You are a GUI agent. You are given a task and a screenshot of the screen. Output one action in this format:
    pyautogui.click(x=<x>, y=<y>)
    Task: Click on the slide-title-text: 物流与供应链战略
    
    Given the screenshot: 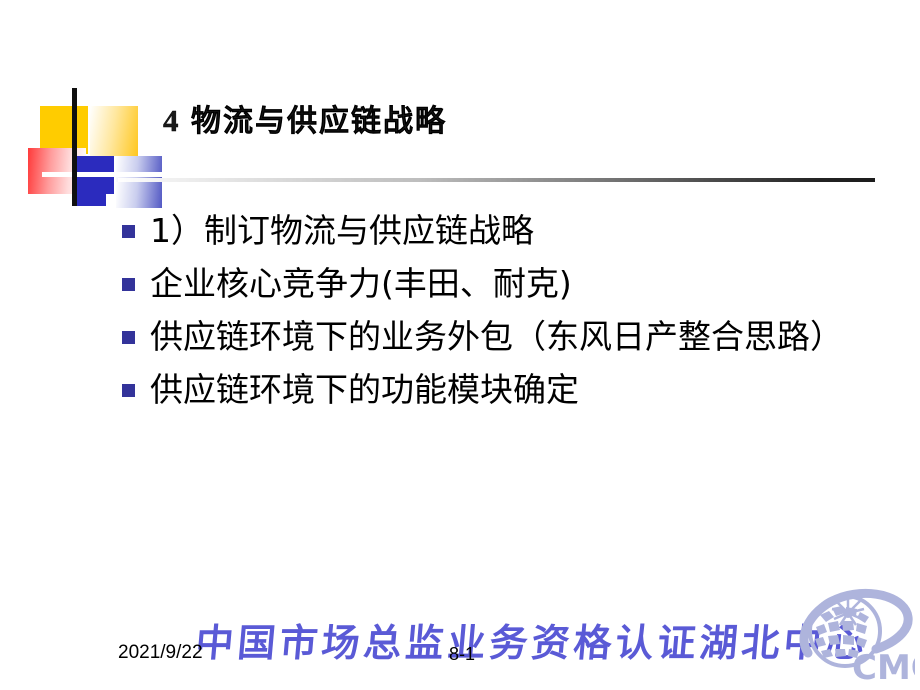 What is the action you would take?
    pyautogui.click(x=318, y=121)
    